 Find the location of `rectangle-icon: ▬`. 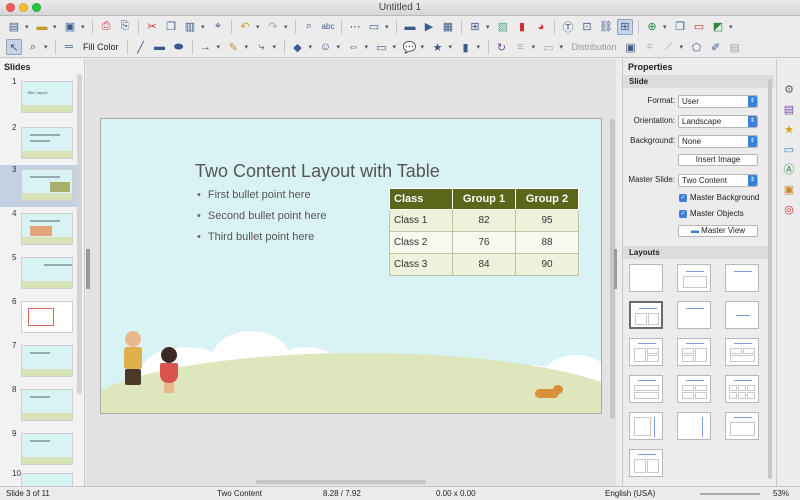

rectangle-icon: ▬ is located at coordinates (160, 47).